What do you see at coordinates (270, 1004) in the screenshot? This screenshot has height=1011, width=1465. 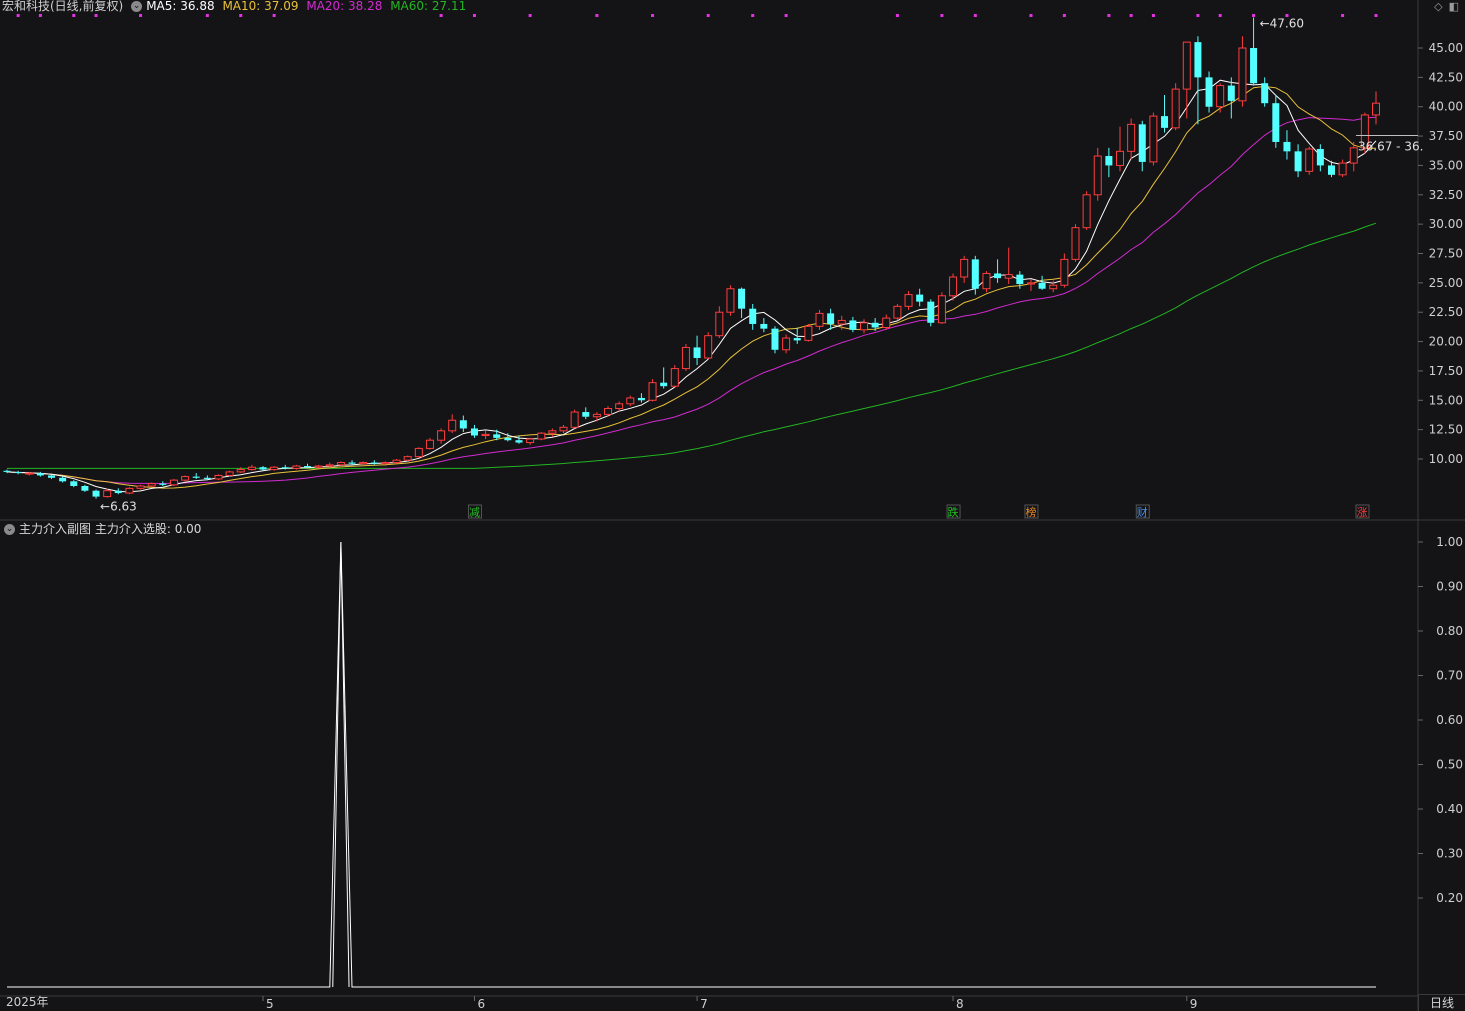 I see `month-label: 5` at bounding box center [270, 1004].